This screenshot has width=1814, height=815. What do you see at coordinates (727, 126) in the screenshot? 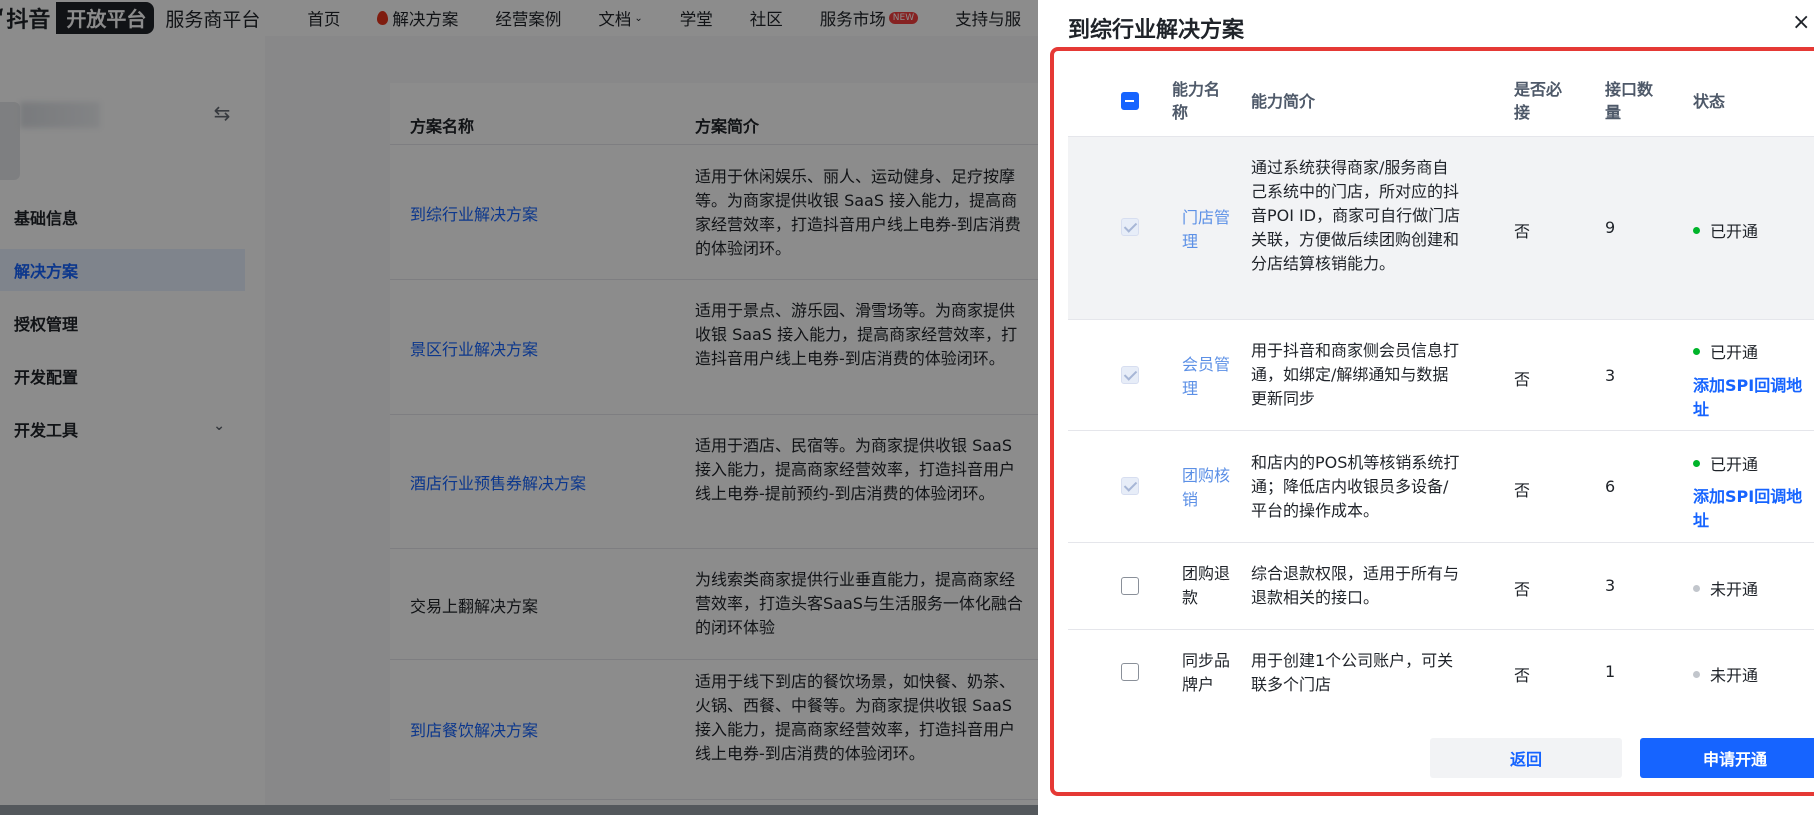
I see `header-desc: 方案简介` at bounding box center [727, 126].